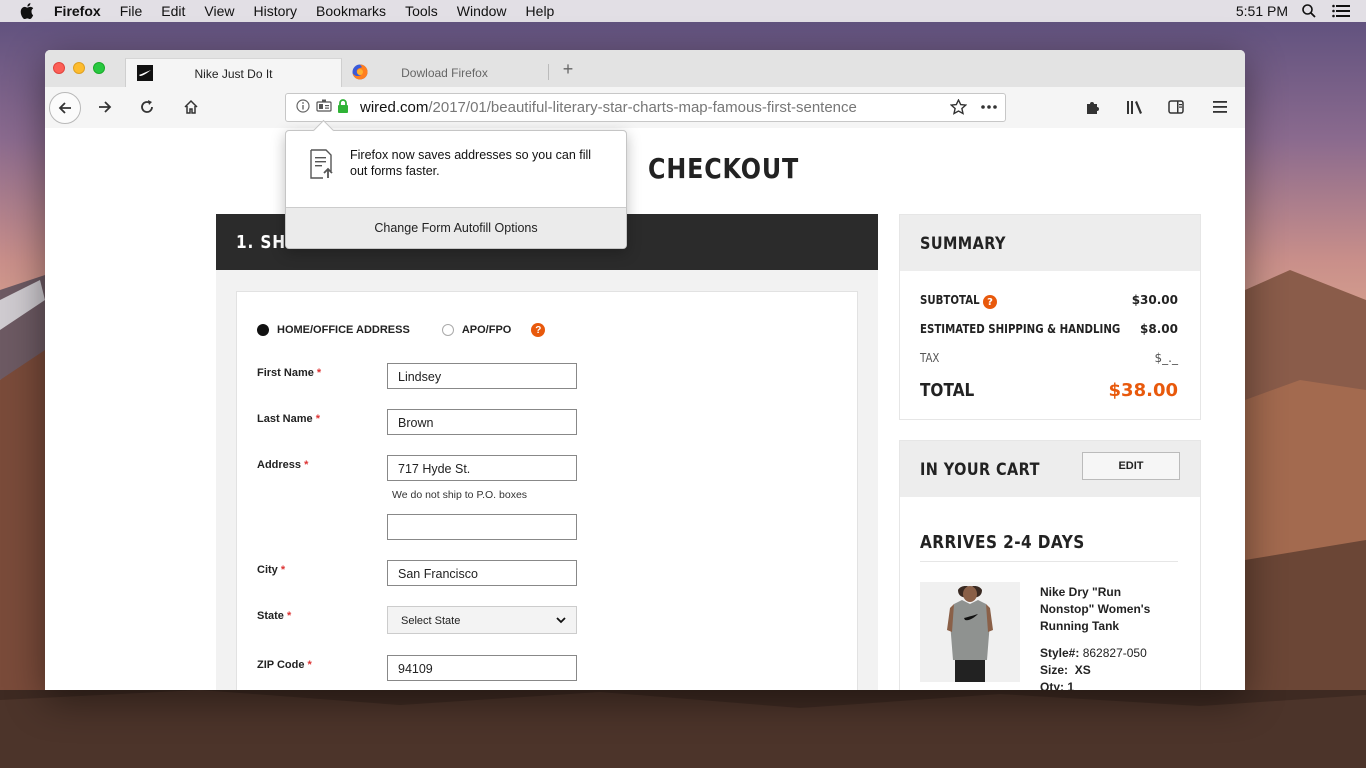 Image resolution: width=1366 pixels, height=768 pixels. What do you see at coordinates (963, 244) in the screenshot?
I see `summary-heading: SUMMARY` at bounding box center [963, 244].